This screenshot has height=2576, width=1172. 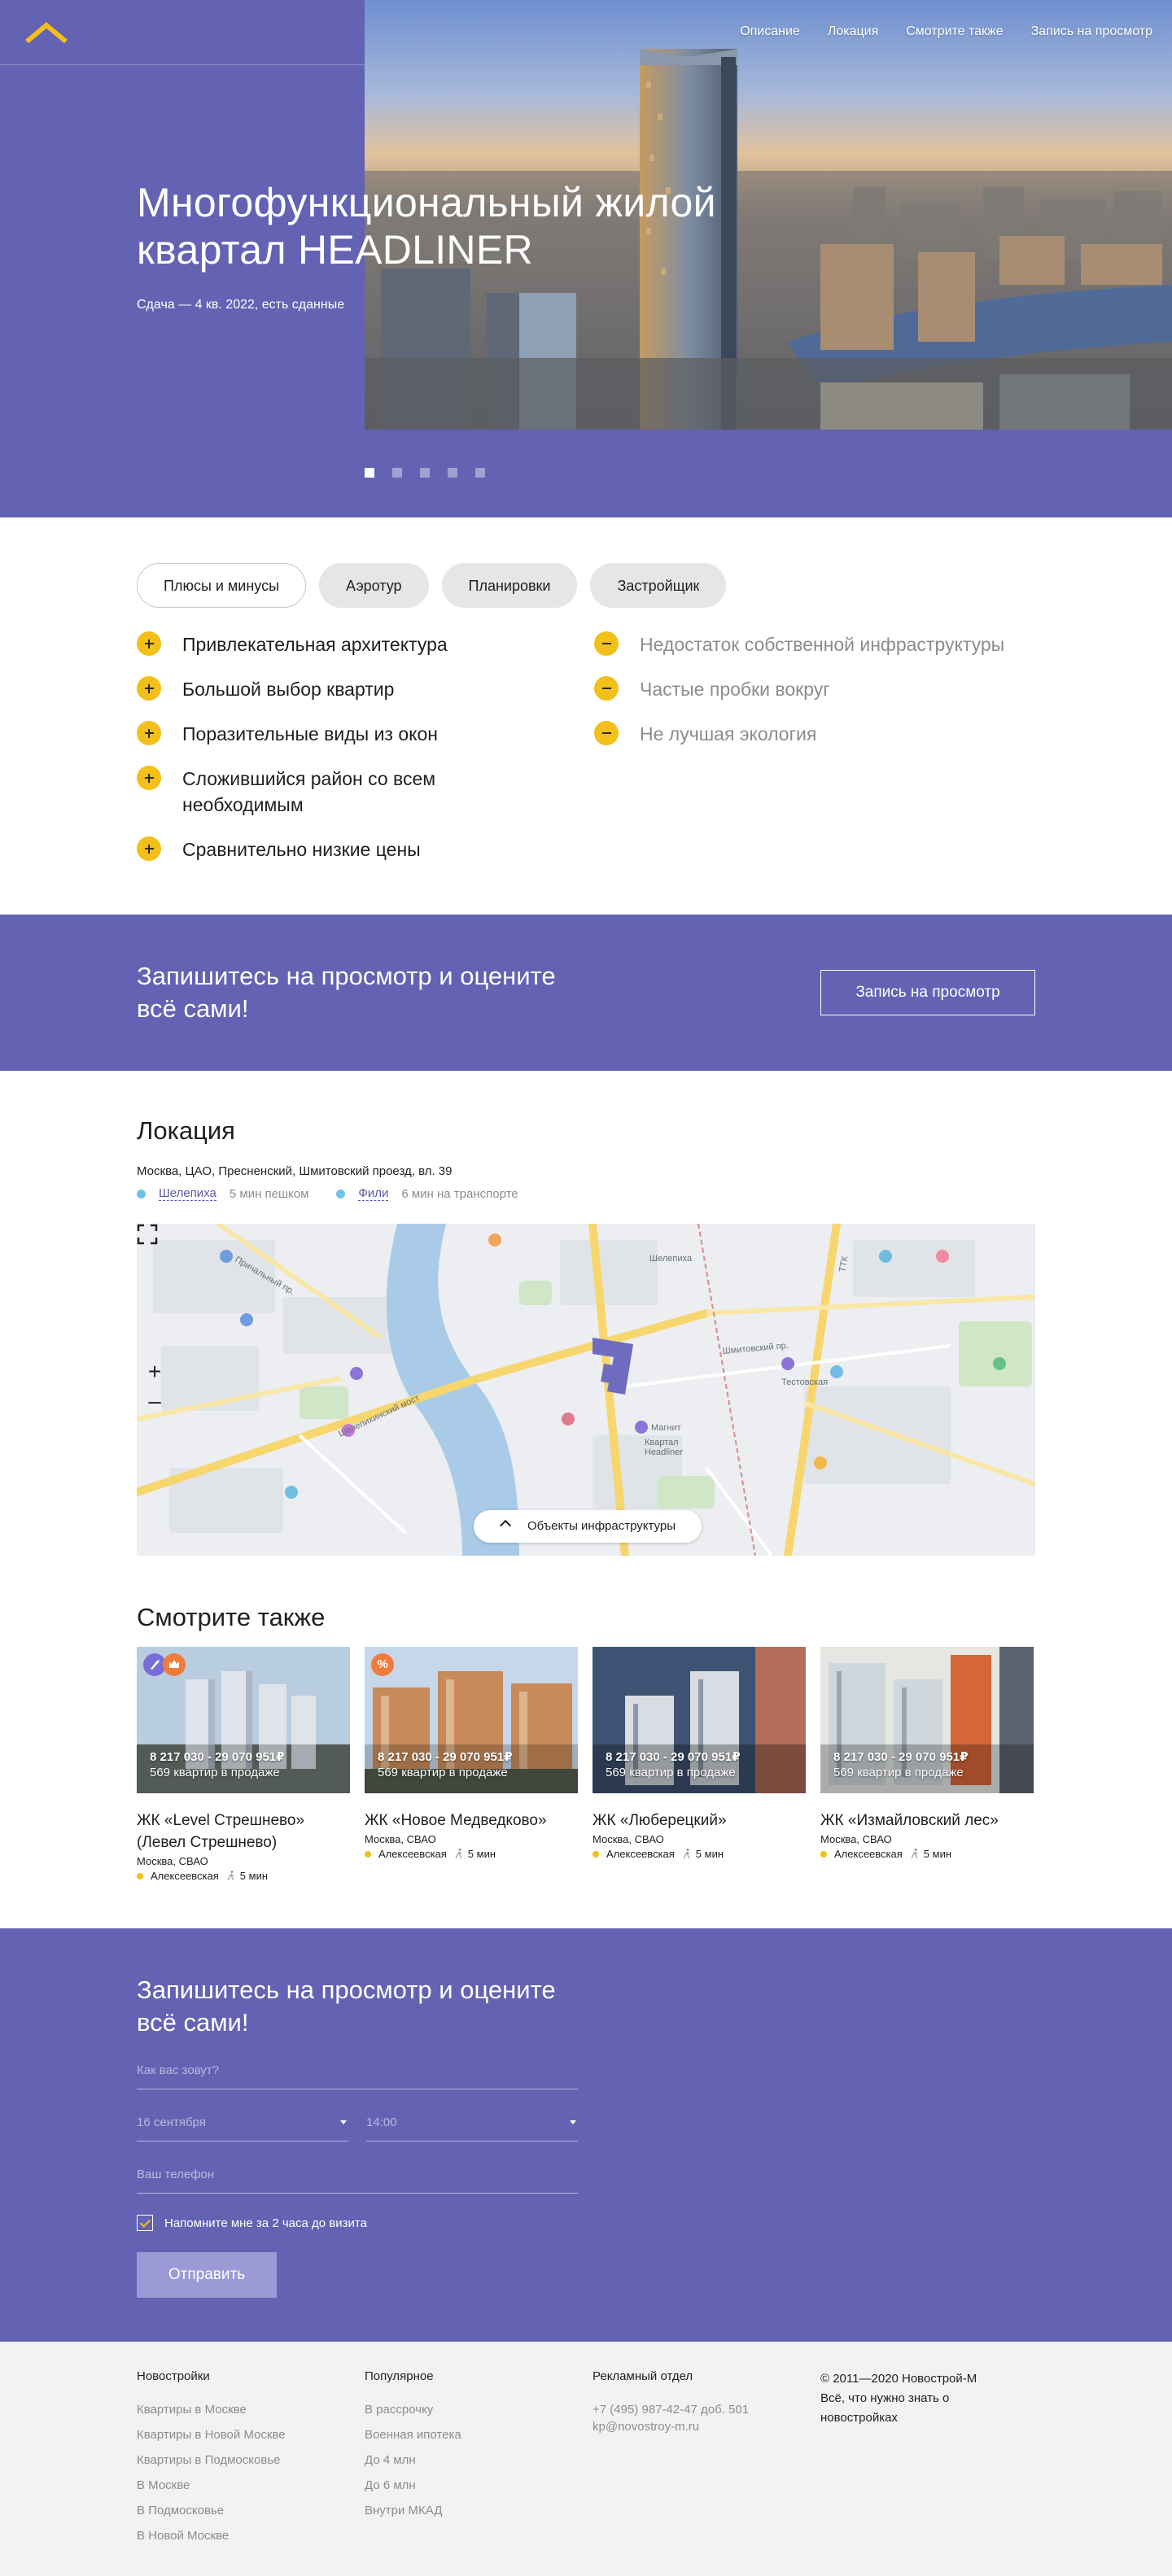 What do you see at coordinates (242, 2460) in the screenshot?
I see `footer-link: Квартиры в Подмосковье` at bounding box center [242, 2460].